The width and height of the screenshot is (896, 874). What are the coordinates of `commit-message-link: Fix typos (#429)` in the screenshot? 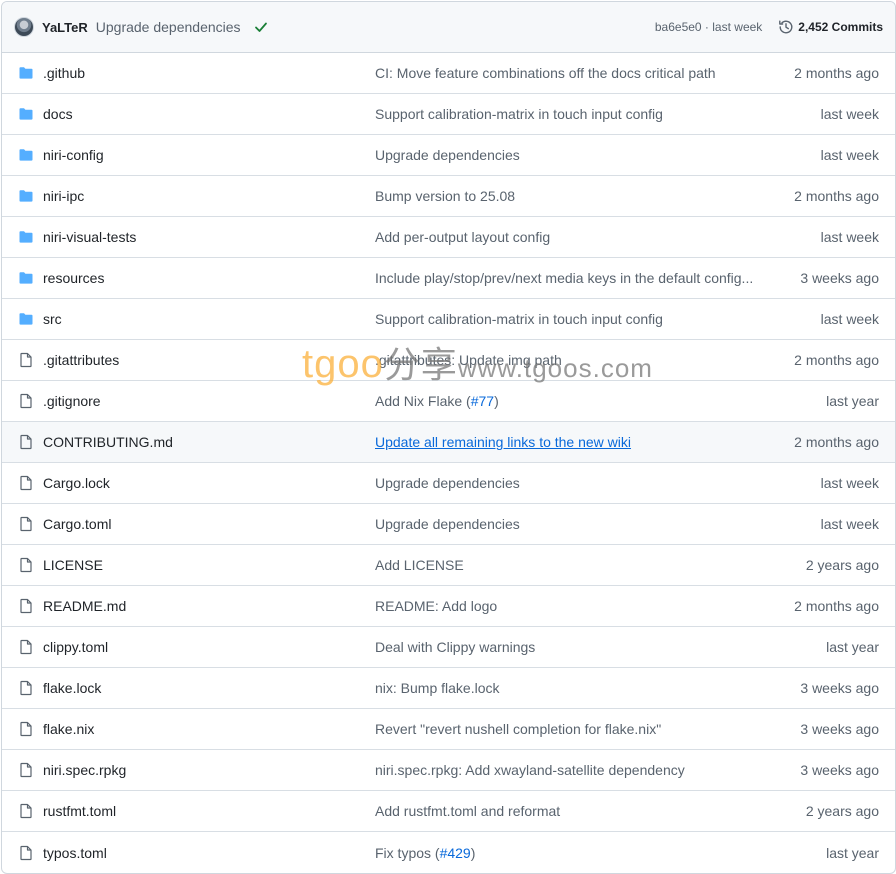 It's located at (567, 853).